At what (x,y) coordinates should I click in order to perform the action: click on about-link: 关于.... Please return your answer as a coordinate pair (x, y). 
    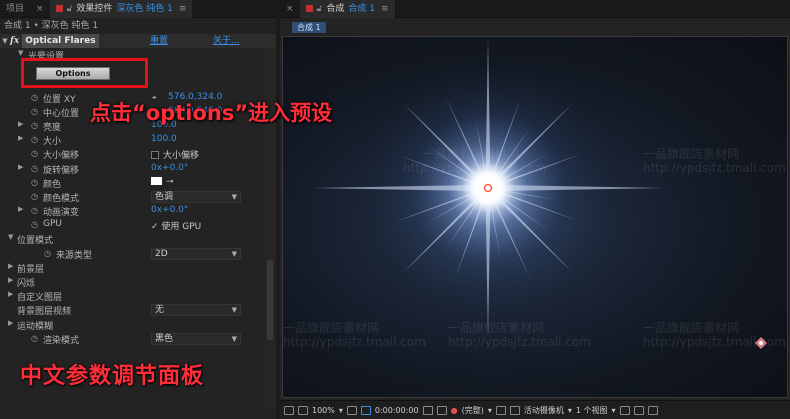
    Looking at the image, I should click on (226, 41).